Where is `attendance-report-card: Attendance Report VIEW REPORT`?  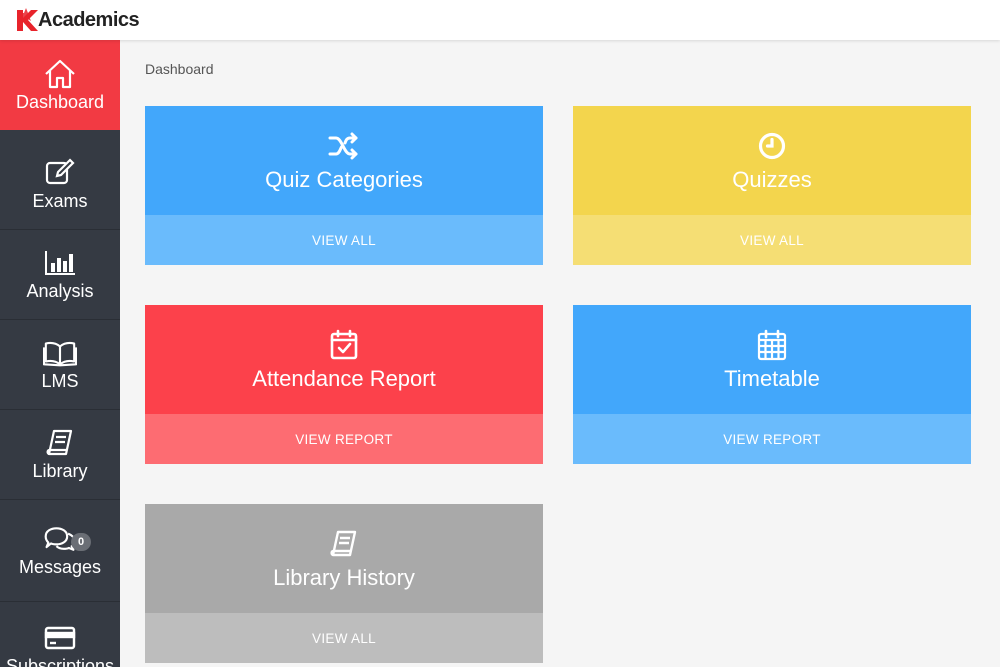
attendance-report-card: Attendance Report VIEW REPORT is located at coordinates (344, 384).